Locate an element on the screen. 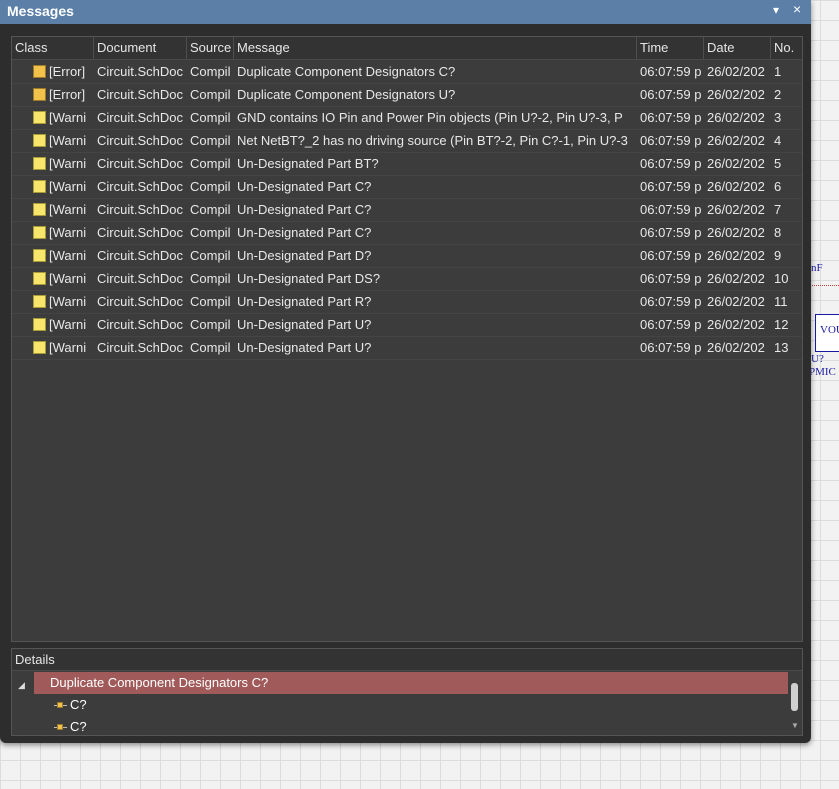 The image size is (839, 789). column-header-source: Source is located at coordinates (210, 48).